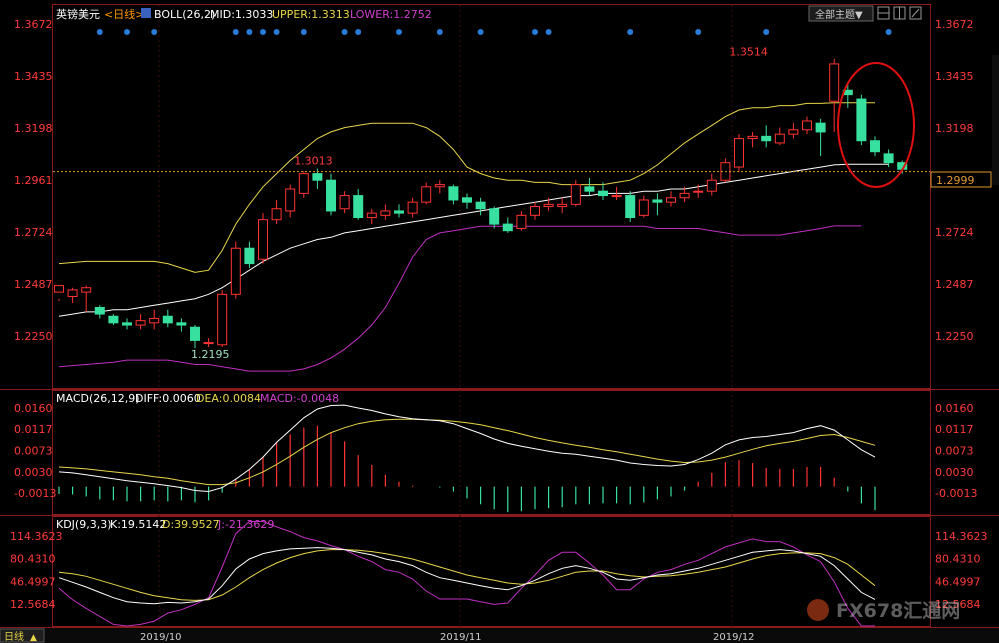  Describe the element at coordinates (146, 13) in the screenshot. I see `boll-indicator-icon` at that location.